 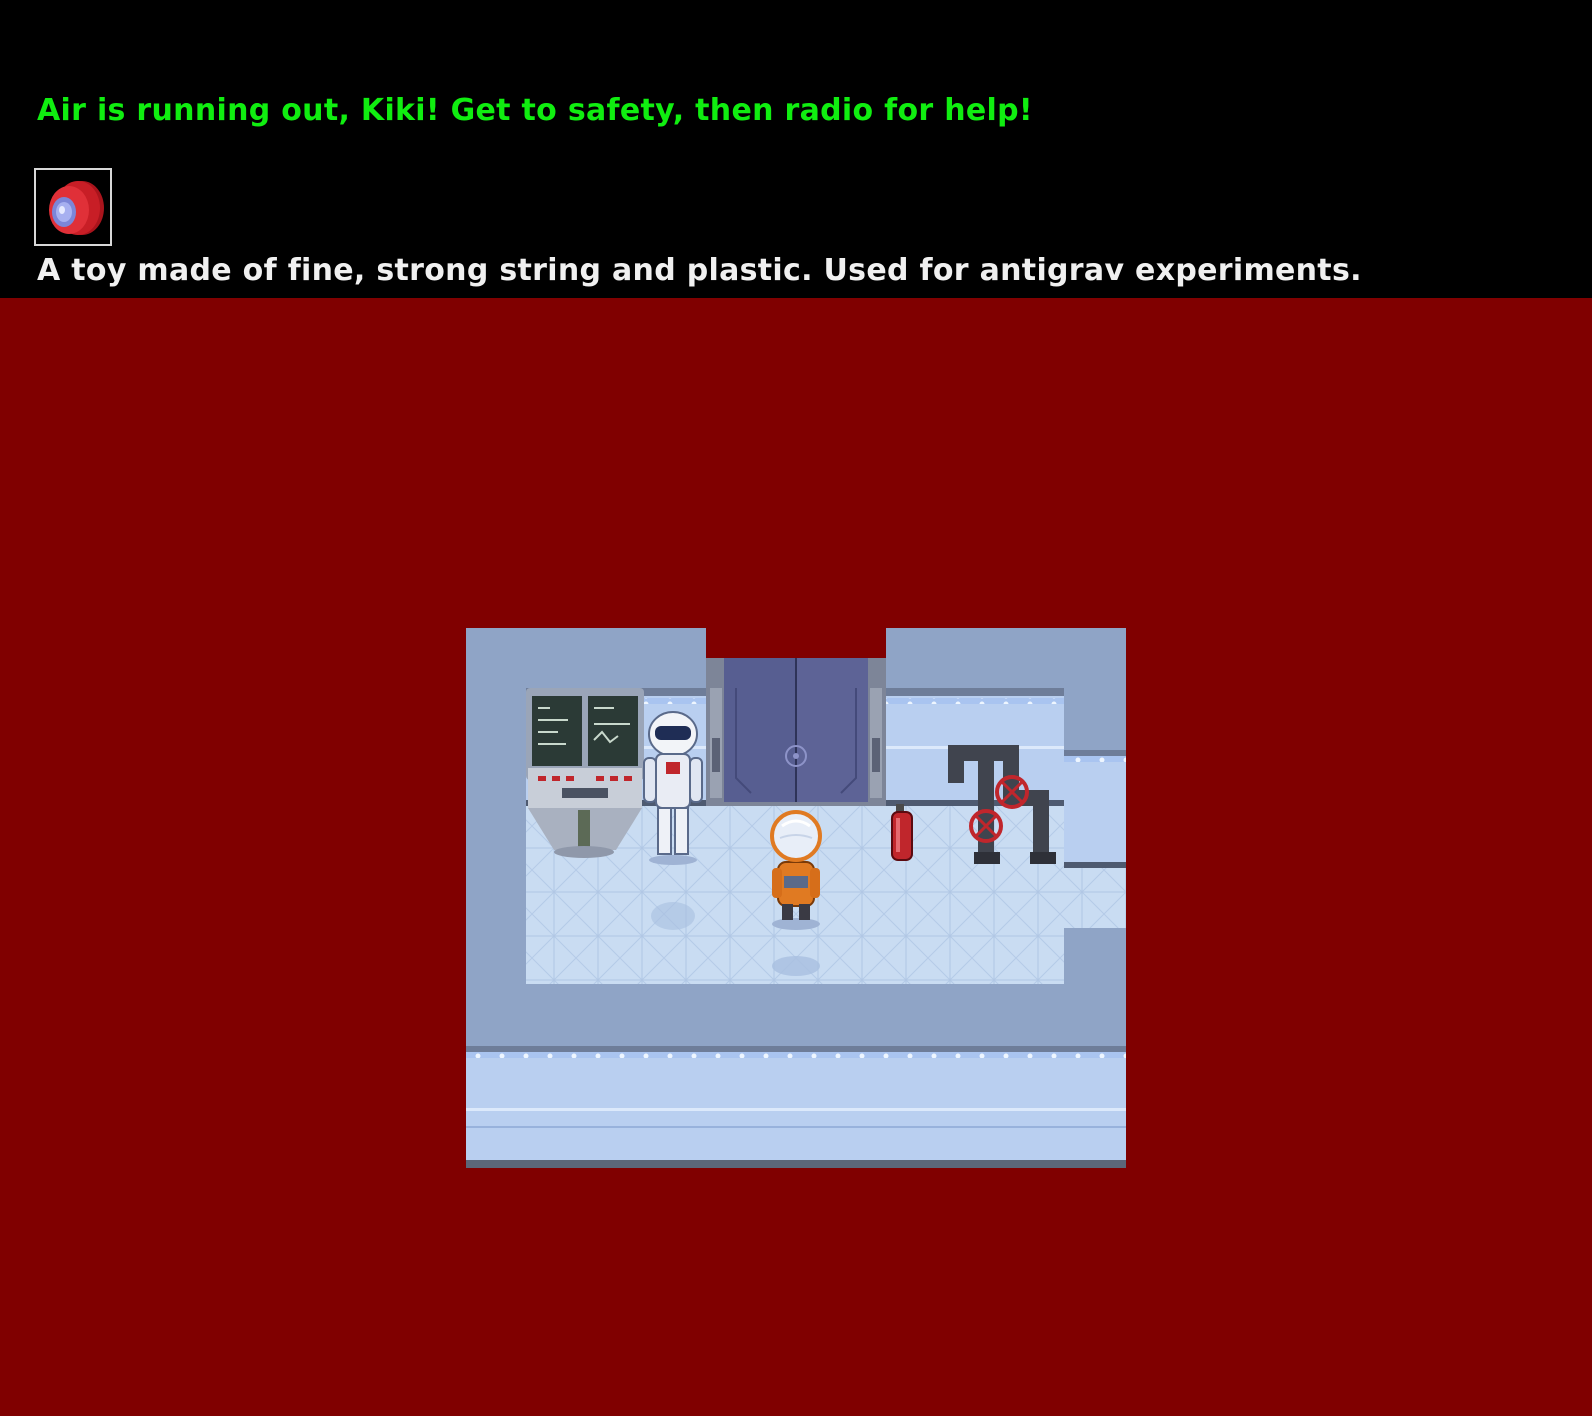 What do you see at coordinates (585, 773) in the screenshot?
I see `control-console` at bounding box center [585, 773].